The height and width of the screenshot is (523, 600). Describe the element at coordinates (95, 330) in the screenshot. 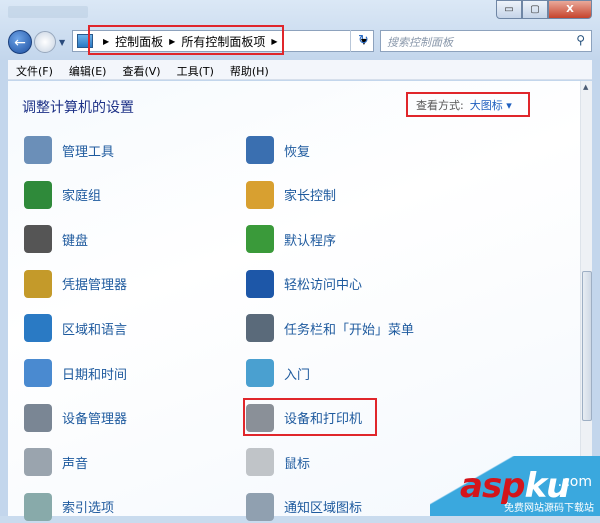

I see `item-label: 区域和语言` at that location.